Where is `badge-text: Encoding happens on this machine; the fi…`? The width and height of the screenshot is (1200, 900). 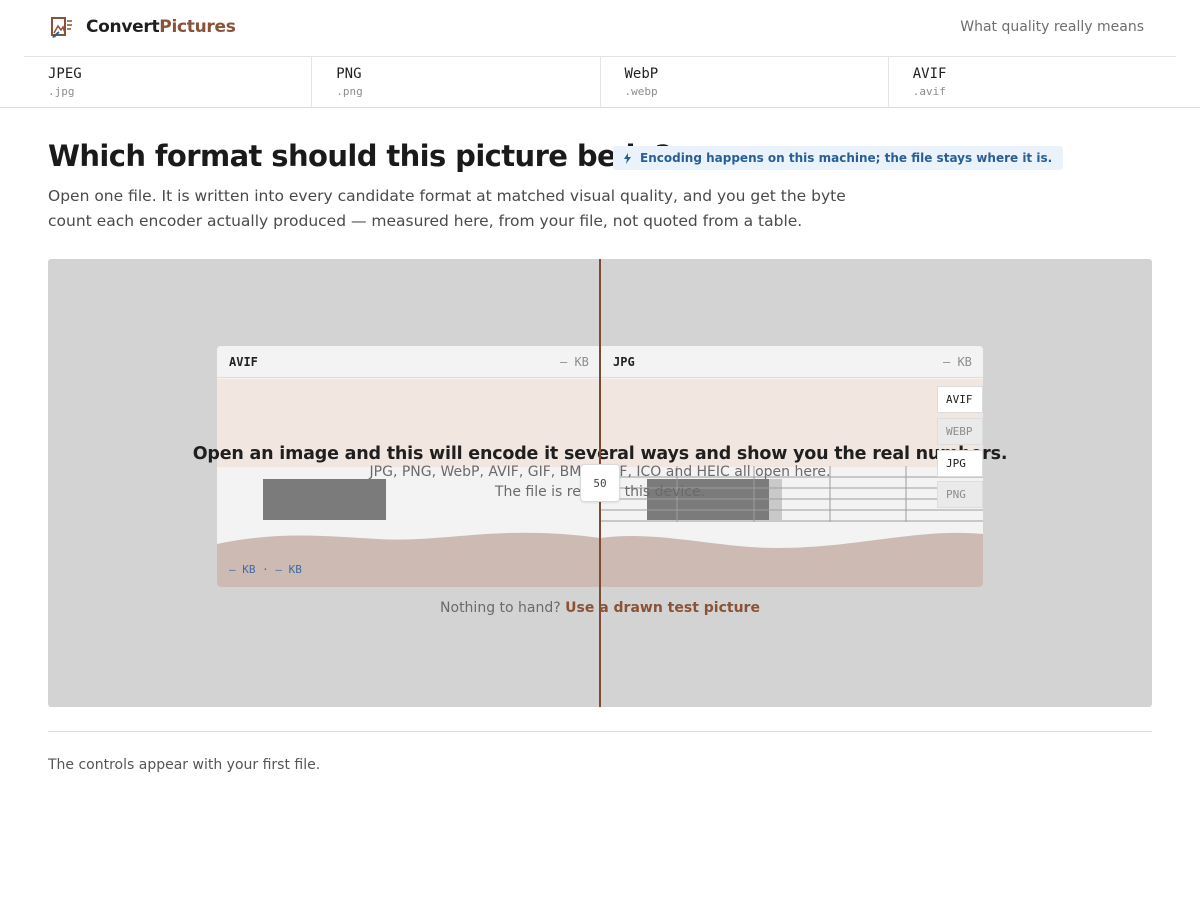 badge-text: Encoding happens on this machine; the fi… is located at coordinates (846, 158).